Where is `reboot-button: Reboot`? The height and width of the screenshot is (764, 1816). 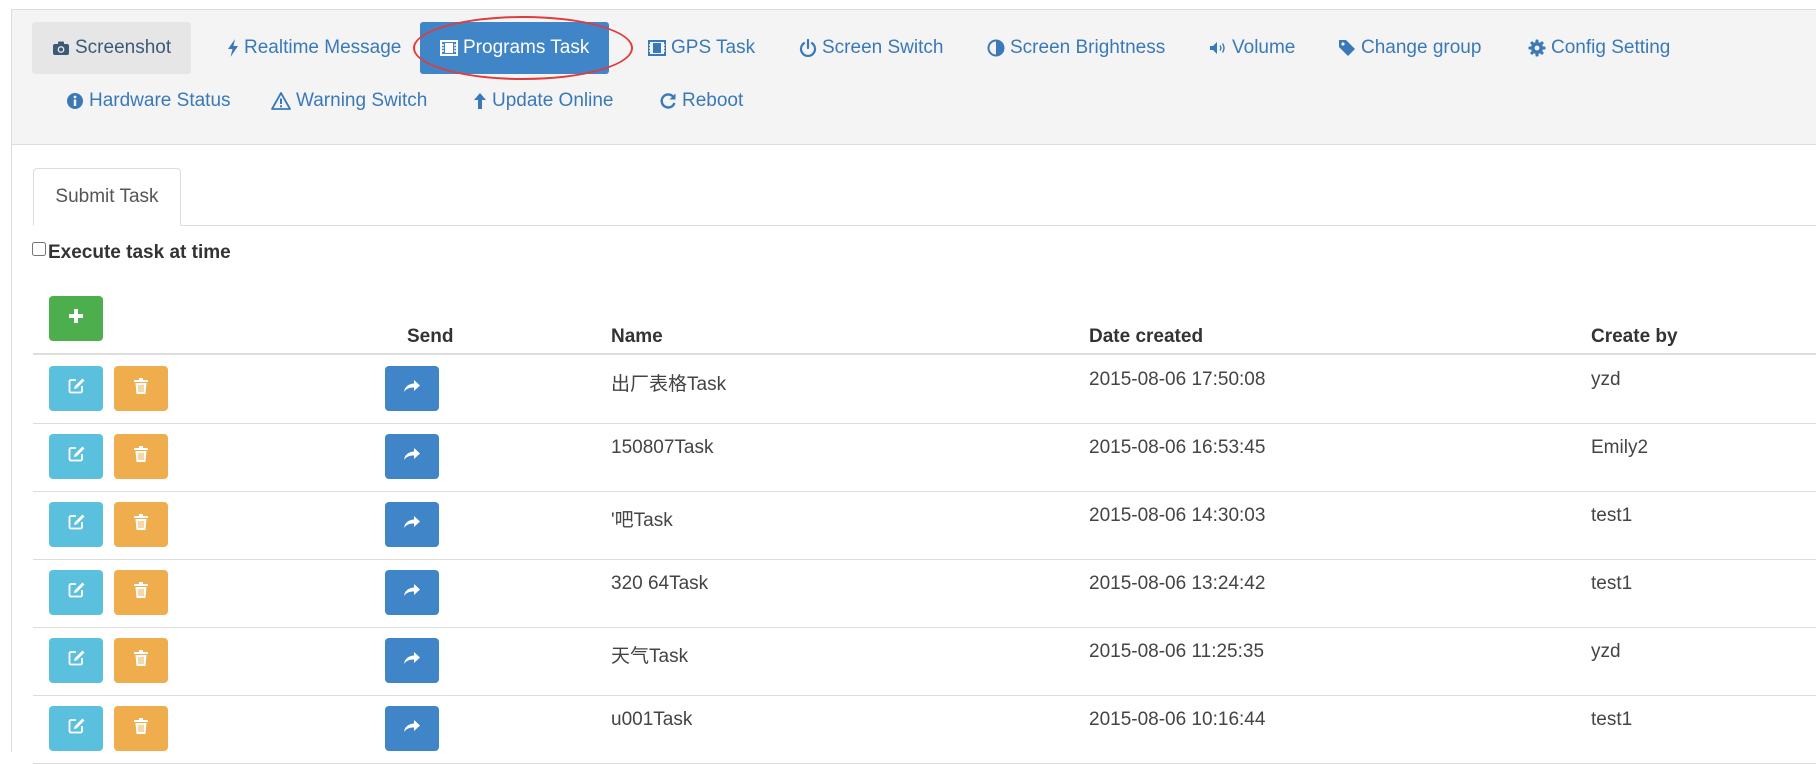
reboot-button: Reboot is located at coordinates (701, 101).